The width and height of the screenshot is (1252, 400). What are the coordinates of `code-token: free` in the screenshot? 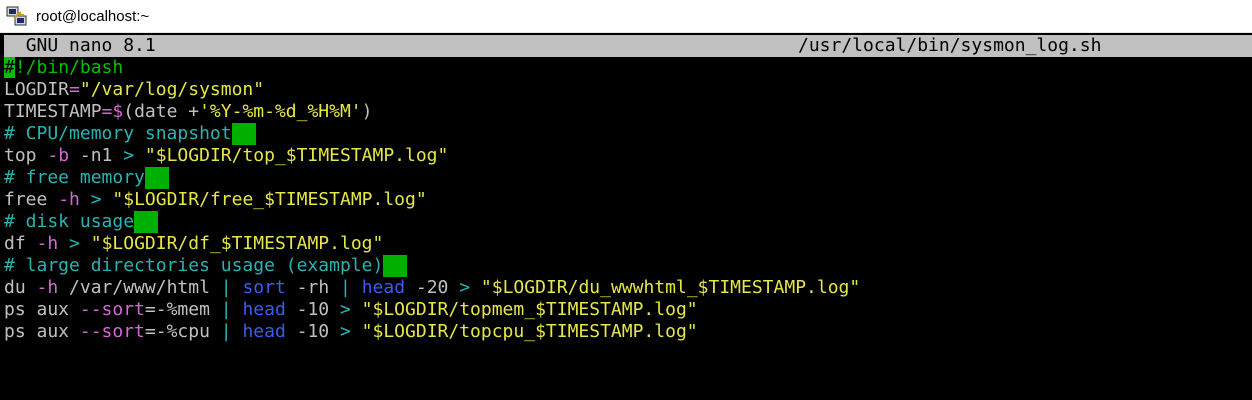 It's located at (31, 199).